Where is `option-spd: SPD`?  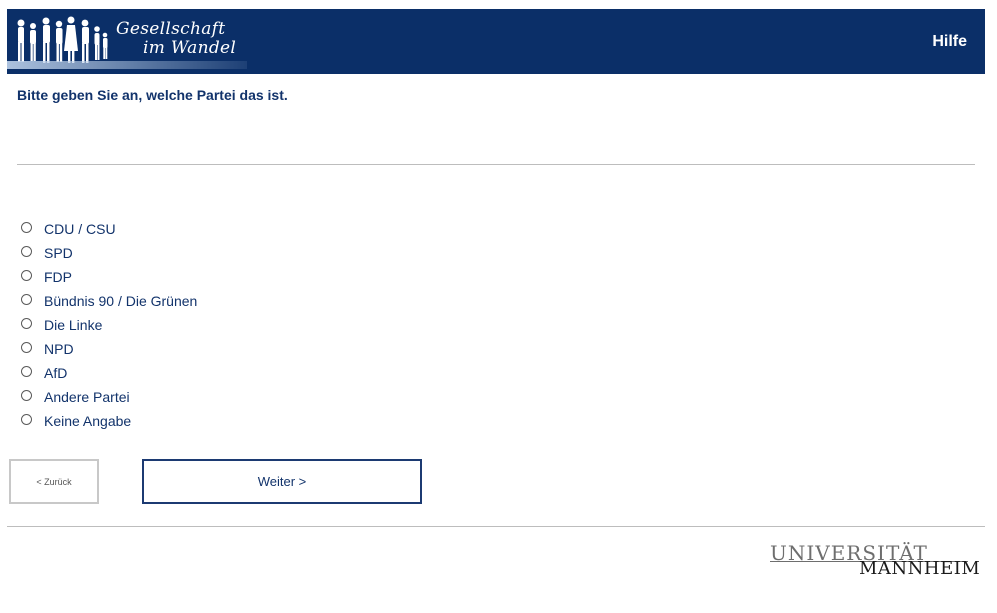
option-spd: SPD is located at coordinates (109, 252).